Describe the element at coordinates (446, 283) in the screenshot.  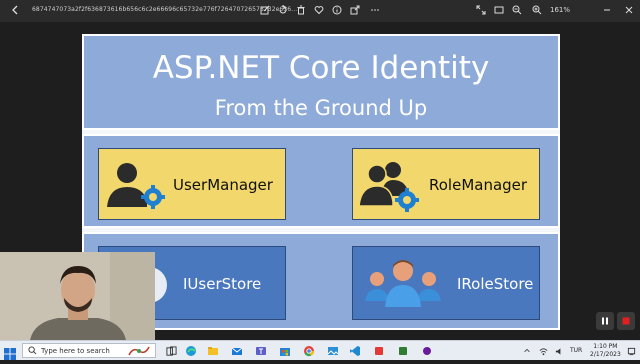
I see `irolestore-box: IRoleStore` at that location.